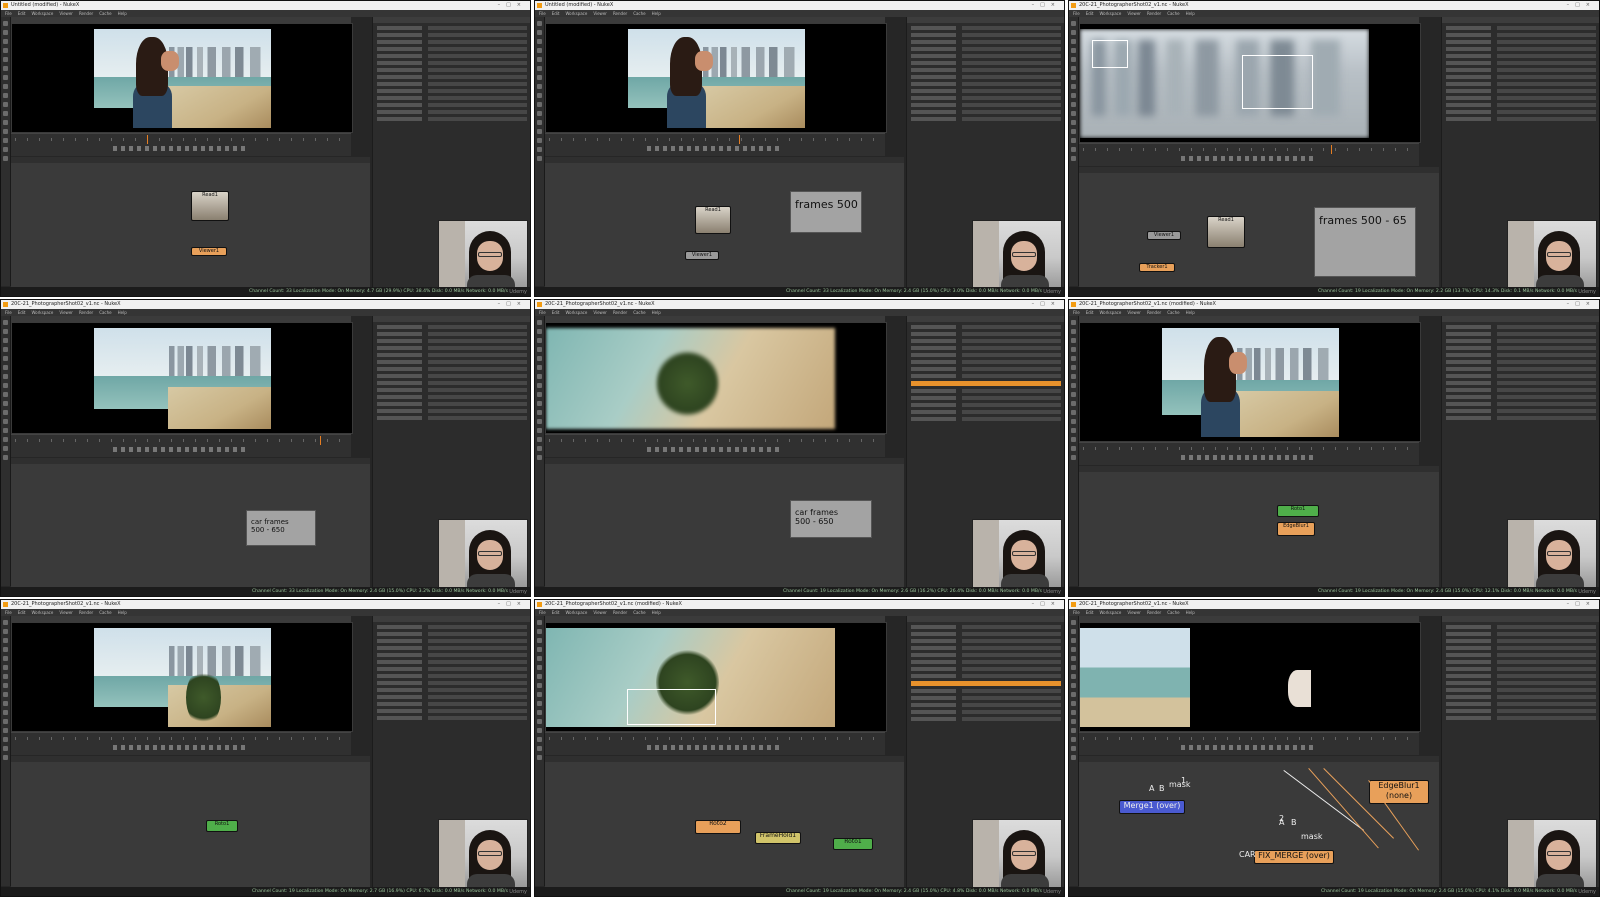 The image size is (1600, 899). I want to click on node-viewer1: Viewer1, so click(1164, 235).